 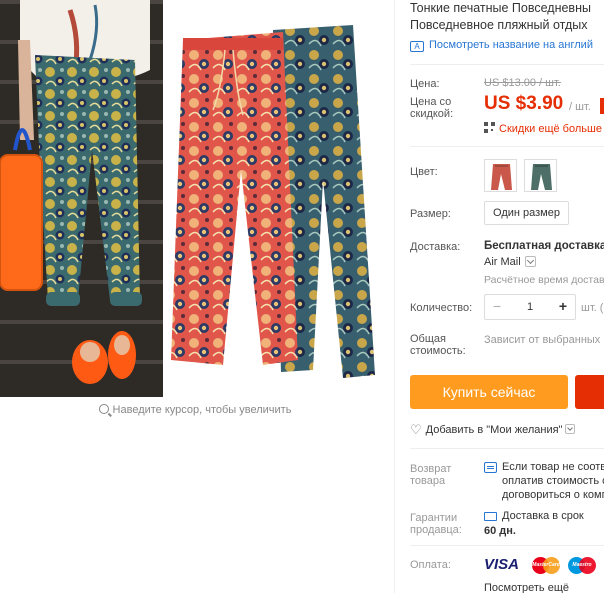 What do you see at coordinates (441, 308) in the screenshot?
I see `quantity-label: Количество:` at bounding box center [441, 308].